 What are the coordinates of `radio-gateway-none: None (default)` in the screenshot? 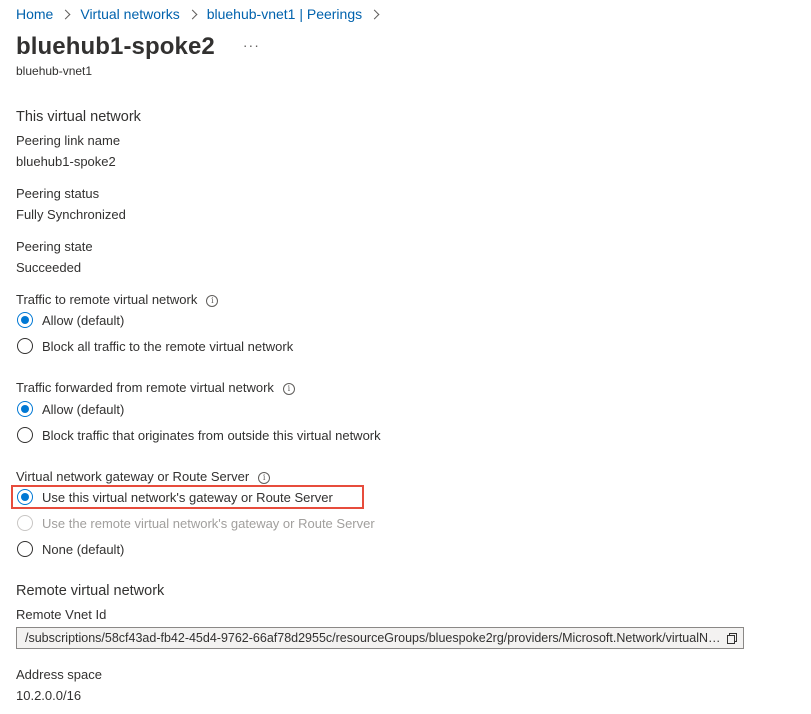 It's located at (70, 549).